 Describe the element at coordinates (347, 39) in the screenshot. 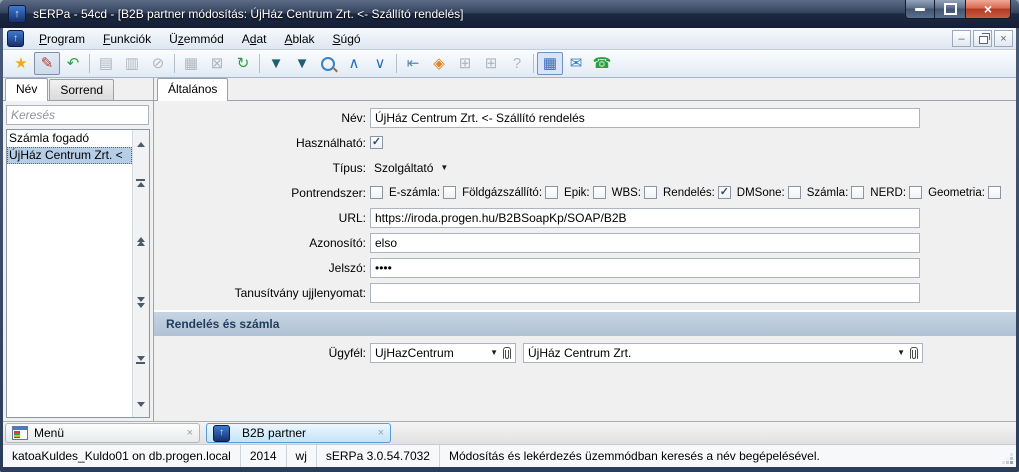

I see `menu-item-sugo: Súgó` at that location.